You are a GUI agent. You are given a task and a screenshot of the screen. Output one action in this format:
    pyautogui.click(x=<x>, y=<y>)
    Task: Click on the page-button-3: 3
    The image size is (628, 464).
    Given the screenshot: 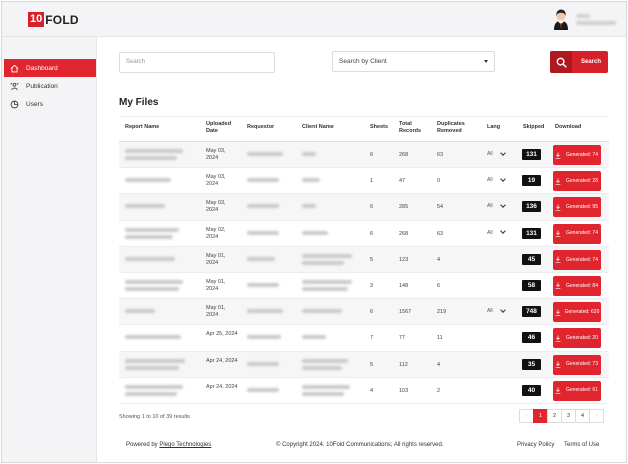 What is the action you would take?
    pyautogui.click(x=568, y=416)
    